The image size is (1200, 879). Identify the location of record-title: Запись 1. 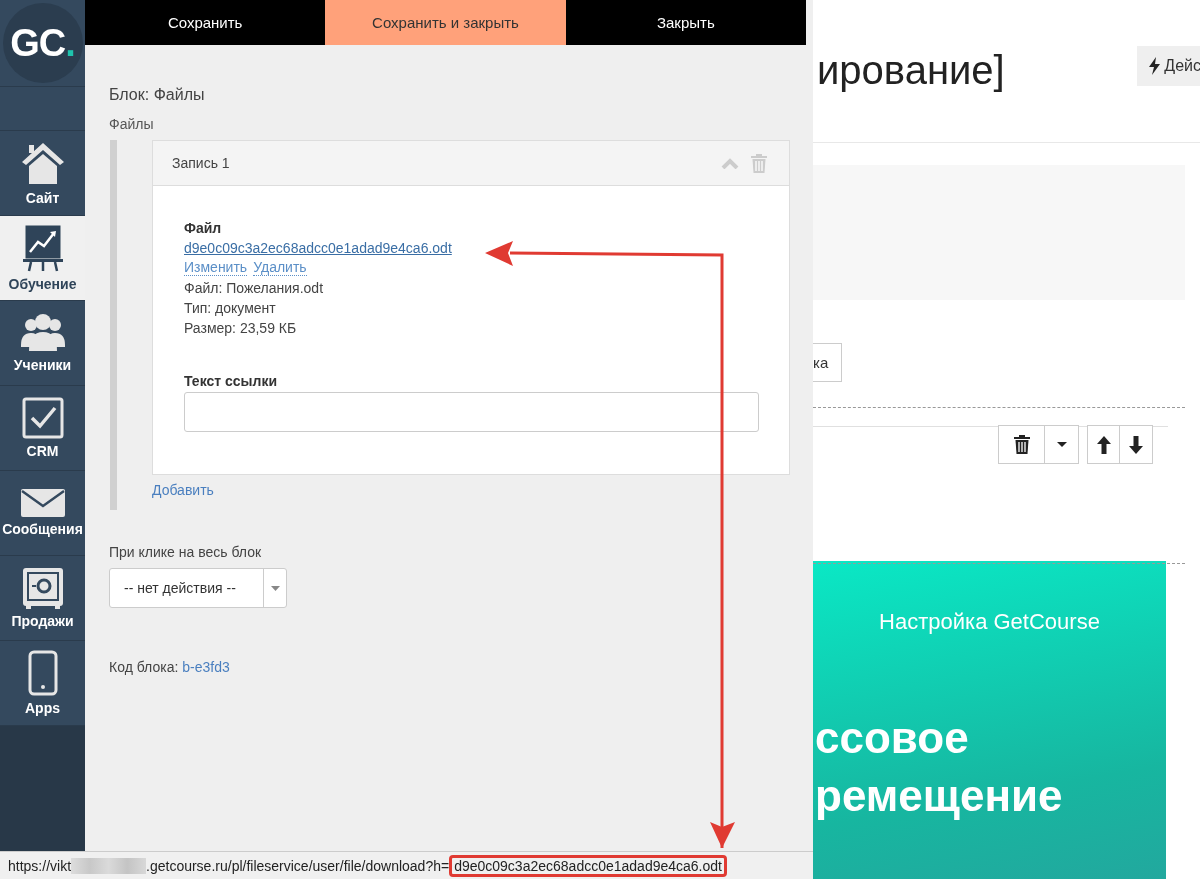
(201, 163).